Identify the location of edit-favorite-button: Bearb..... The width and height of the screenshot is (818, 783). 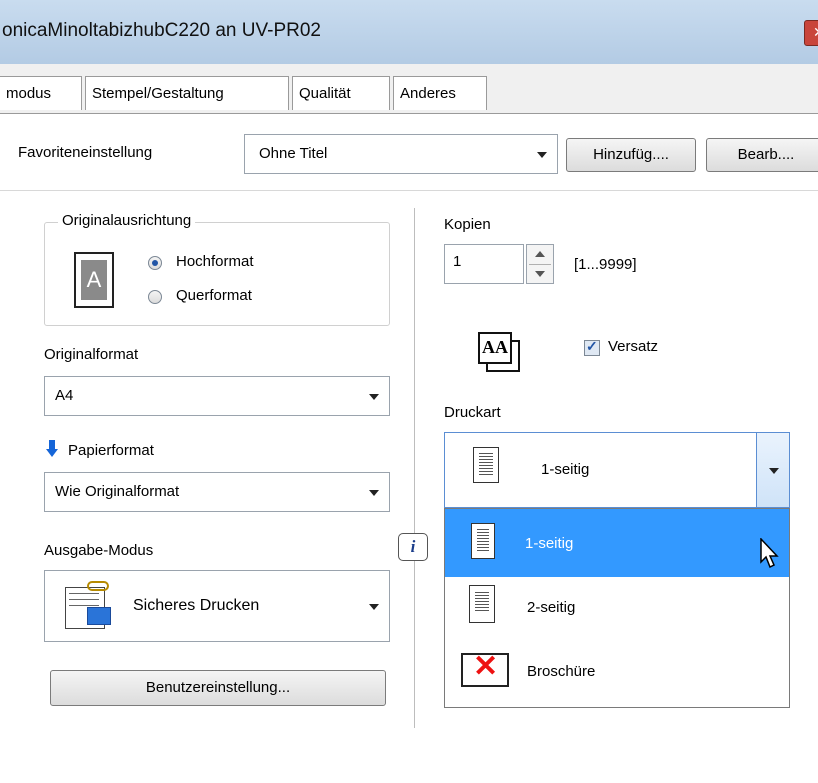
(762, 155).